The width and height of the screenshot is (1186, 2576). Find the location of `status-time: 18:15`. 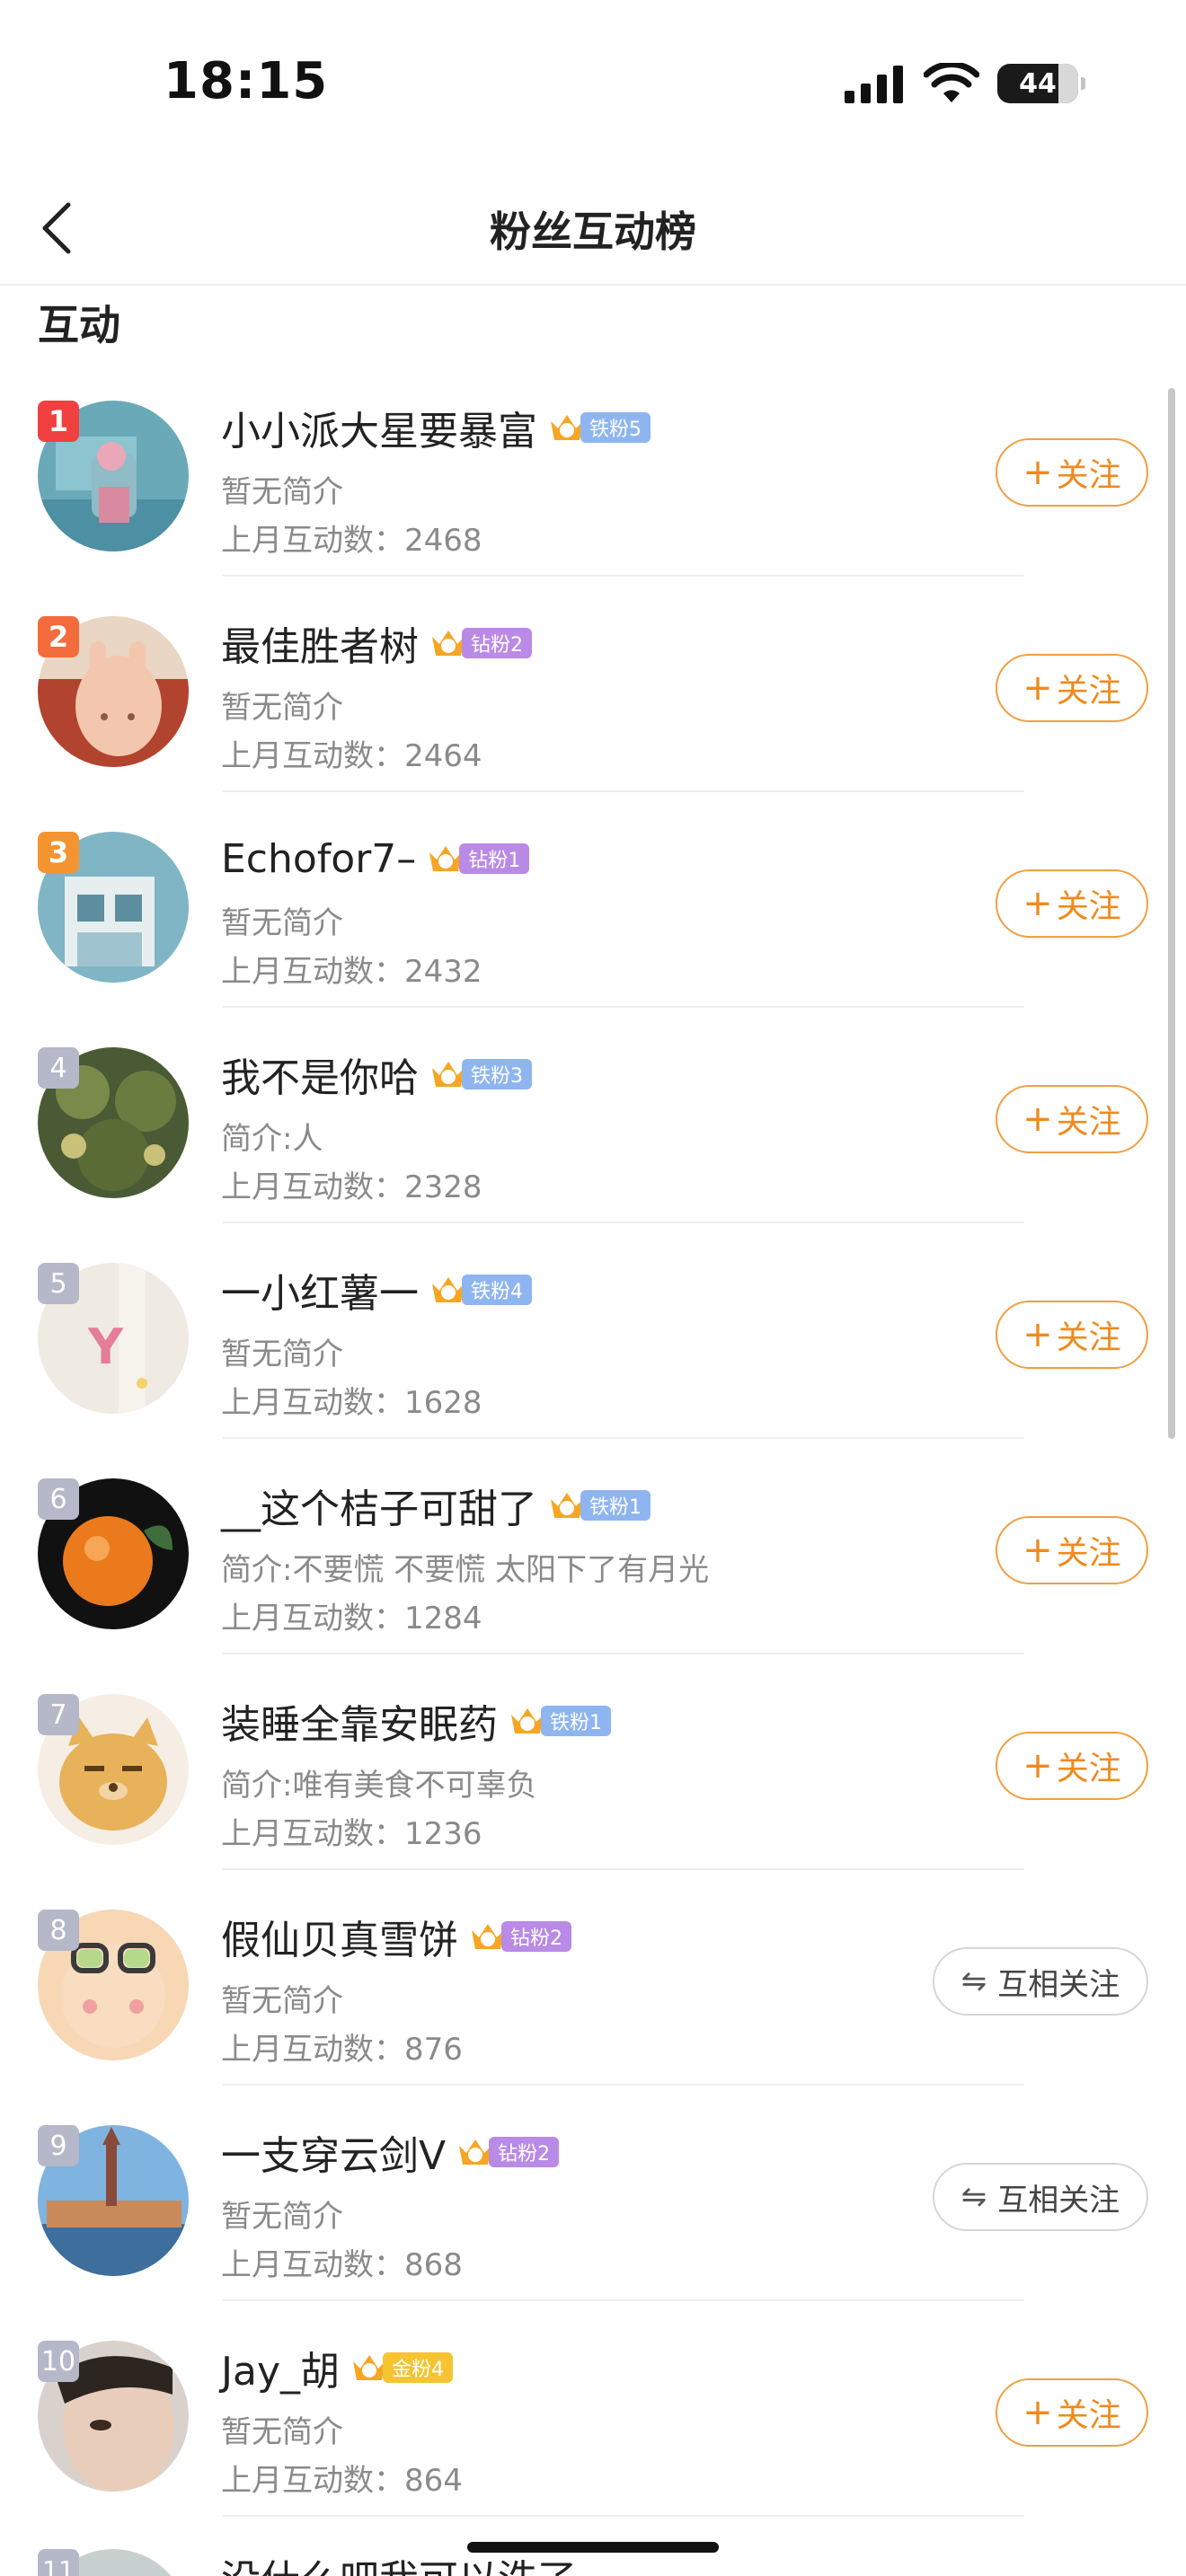

status-time: 18:15 is located at coordinates (246, 81).